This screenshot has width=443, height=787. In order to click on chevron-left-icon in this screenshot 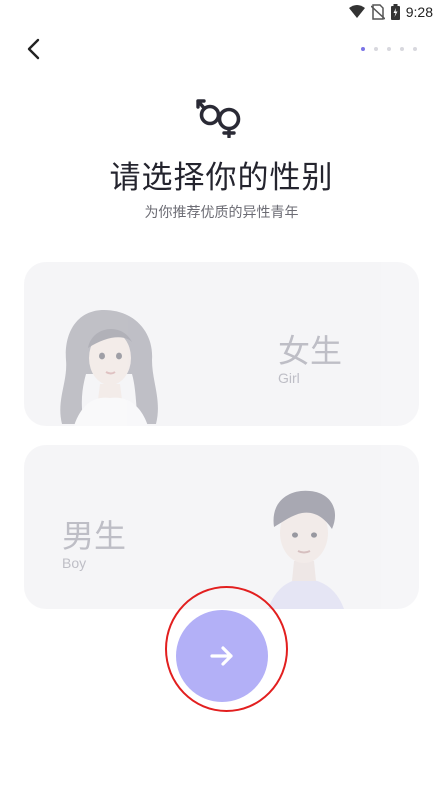, I will do `click(33, 49)`.